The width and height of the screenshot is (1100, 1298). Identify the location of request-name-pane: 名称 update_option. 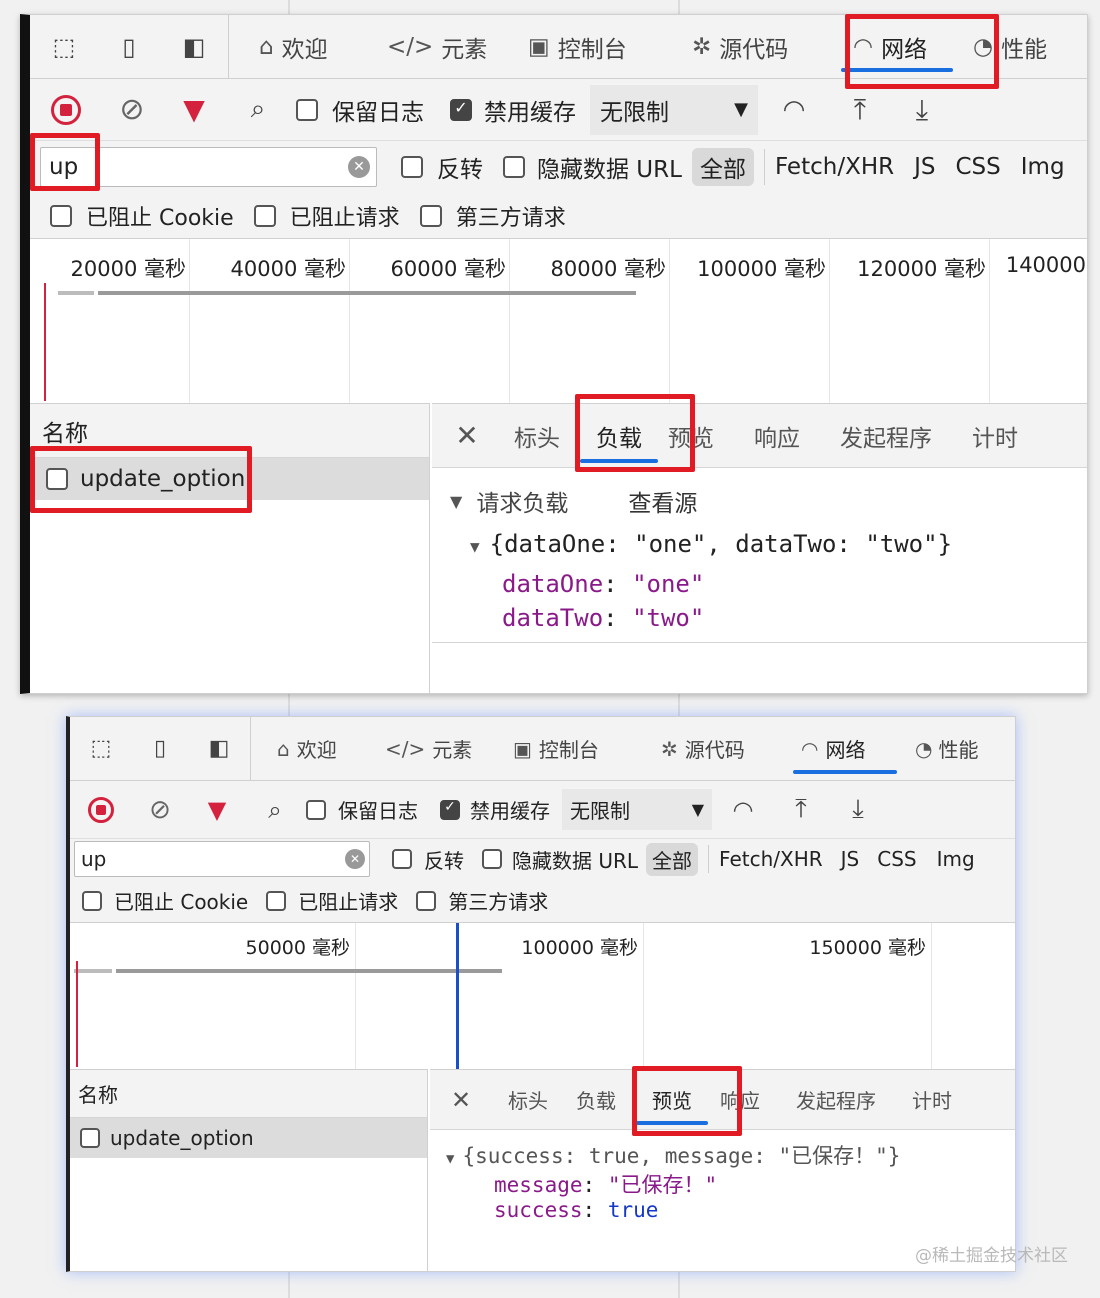
(230, 548).